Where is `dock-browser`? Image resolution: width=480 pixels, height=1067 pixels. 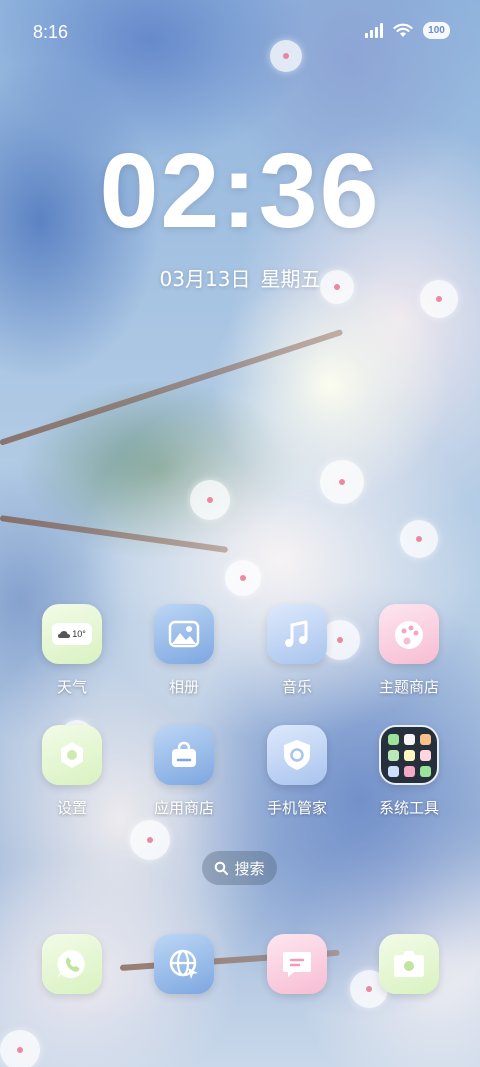
dock-browser is located at coordinates (184, 964).